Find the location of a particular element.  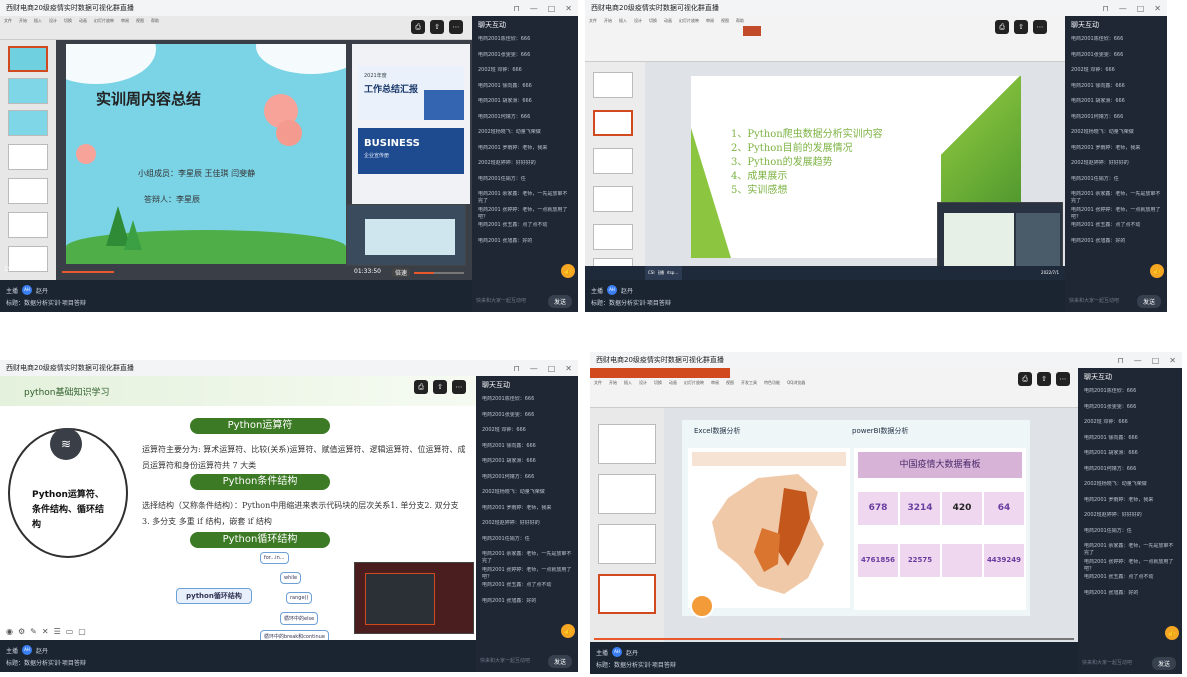

main-slide: 实训周内容总结 小组成员：李星辰 王佳琪 闫斐静 答辩人：李星辰 is located at coordinates (206, 154).